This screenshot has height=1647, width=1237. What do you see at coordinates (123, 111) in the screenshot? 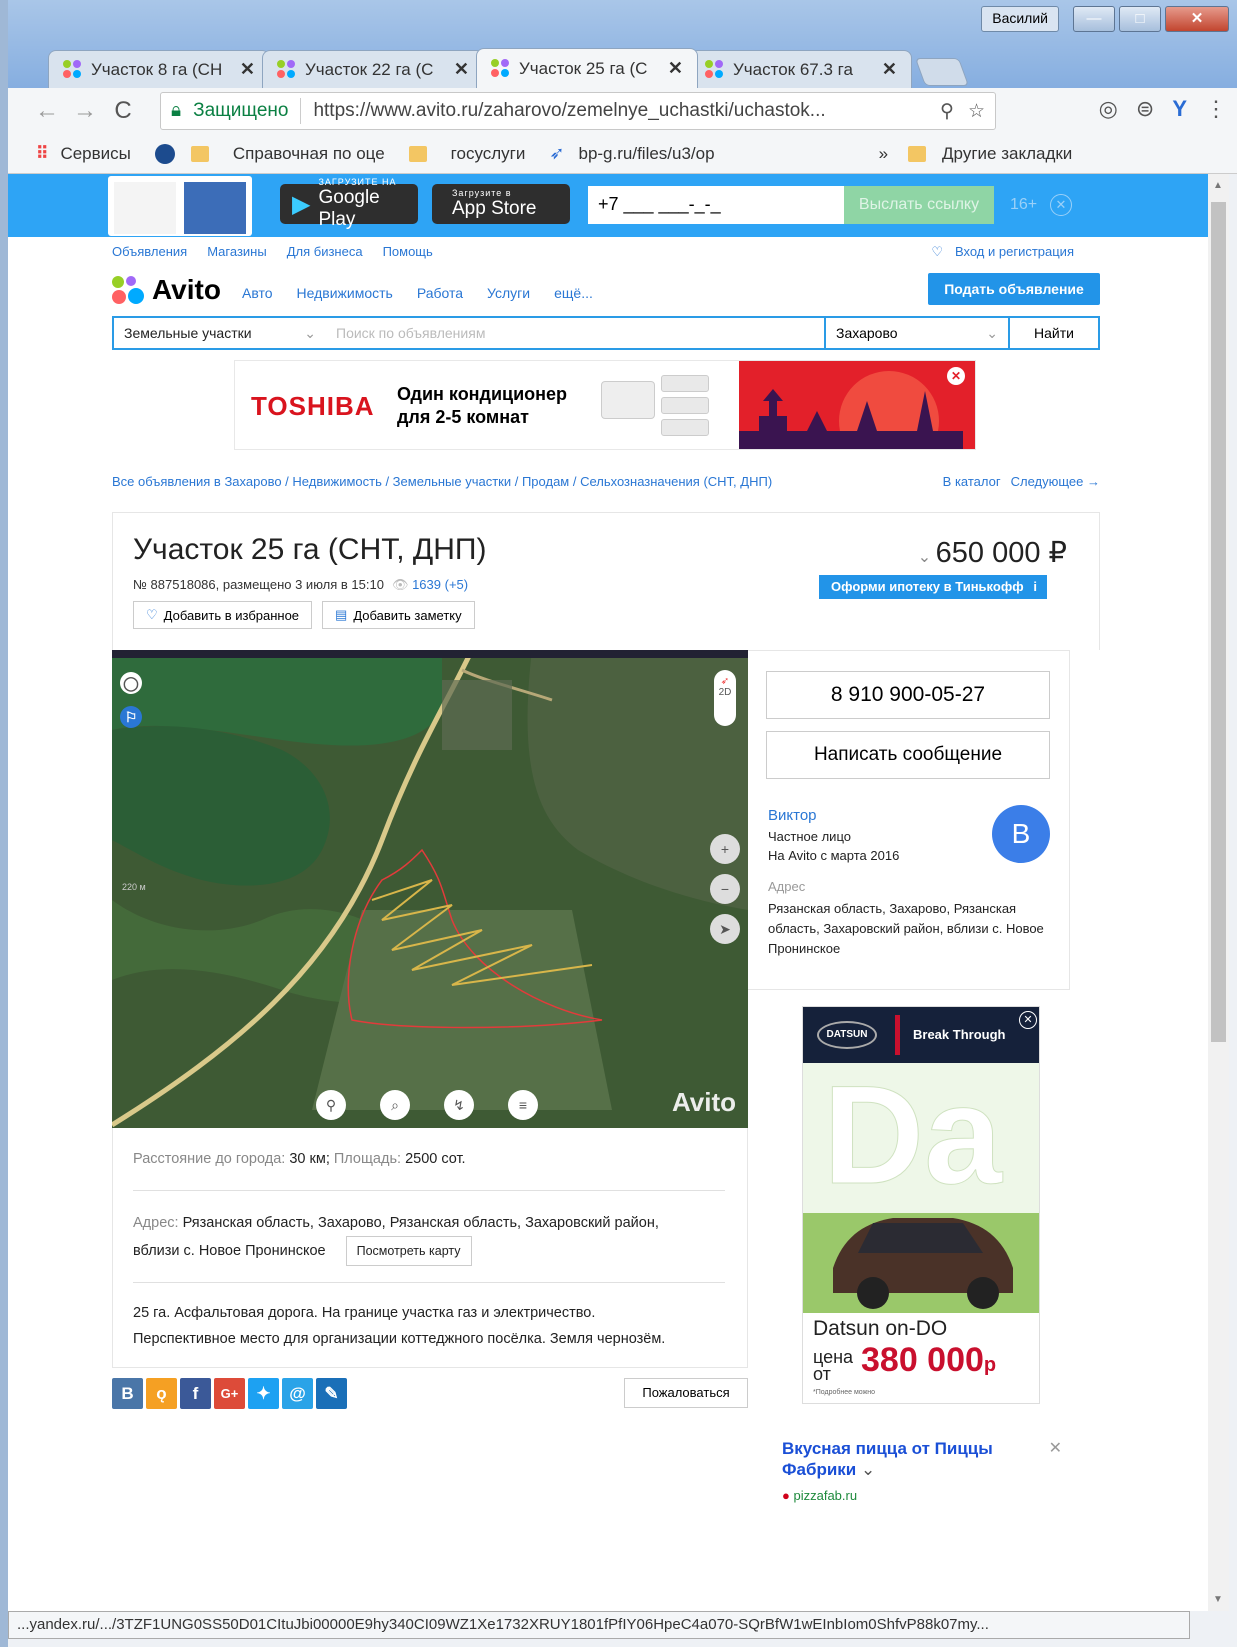
I see `reload-icon: C` at bounding box center [123, 111].